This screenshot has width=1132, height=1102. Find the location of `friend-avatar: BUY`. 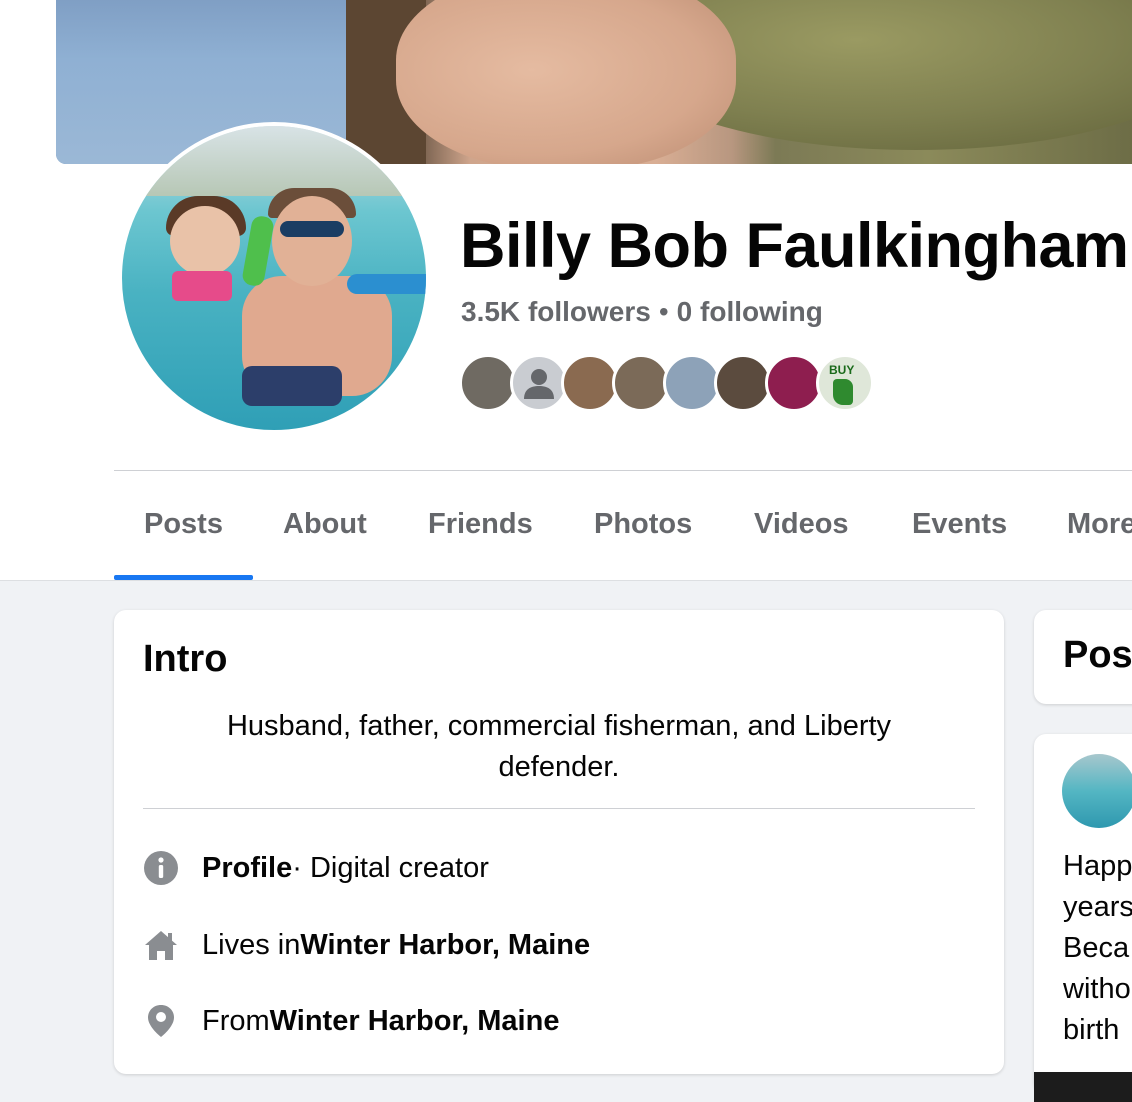

friend-avatar: BUY is located at coordinates (845, 383).